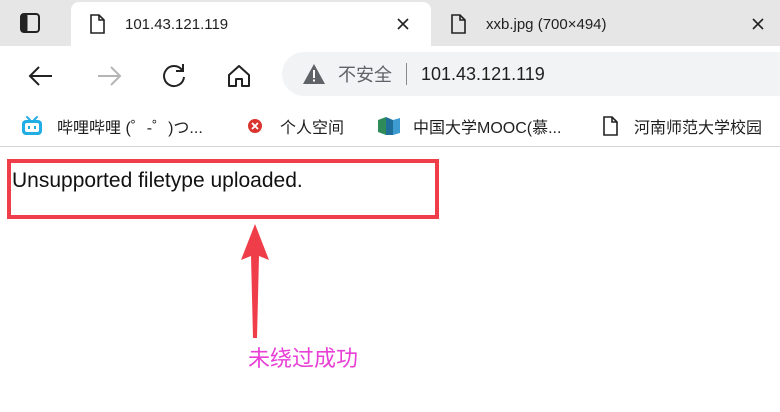 This screenshot has width=780, height=412. Describe the element at coordinates (314, 74) in the screenshot. I see `warning-icon` at that location.